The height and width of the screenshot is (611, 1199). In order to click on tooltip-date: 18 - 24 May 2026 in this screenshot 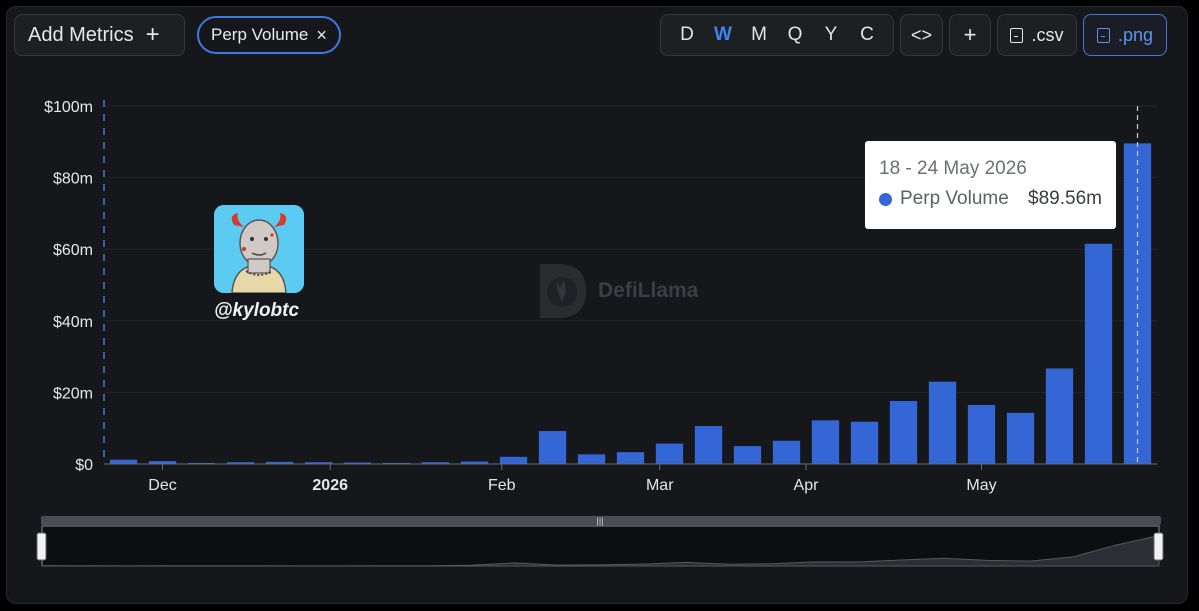, I will do `click(953, 168)`.